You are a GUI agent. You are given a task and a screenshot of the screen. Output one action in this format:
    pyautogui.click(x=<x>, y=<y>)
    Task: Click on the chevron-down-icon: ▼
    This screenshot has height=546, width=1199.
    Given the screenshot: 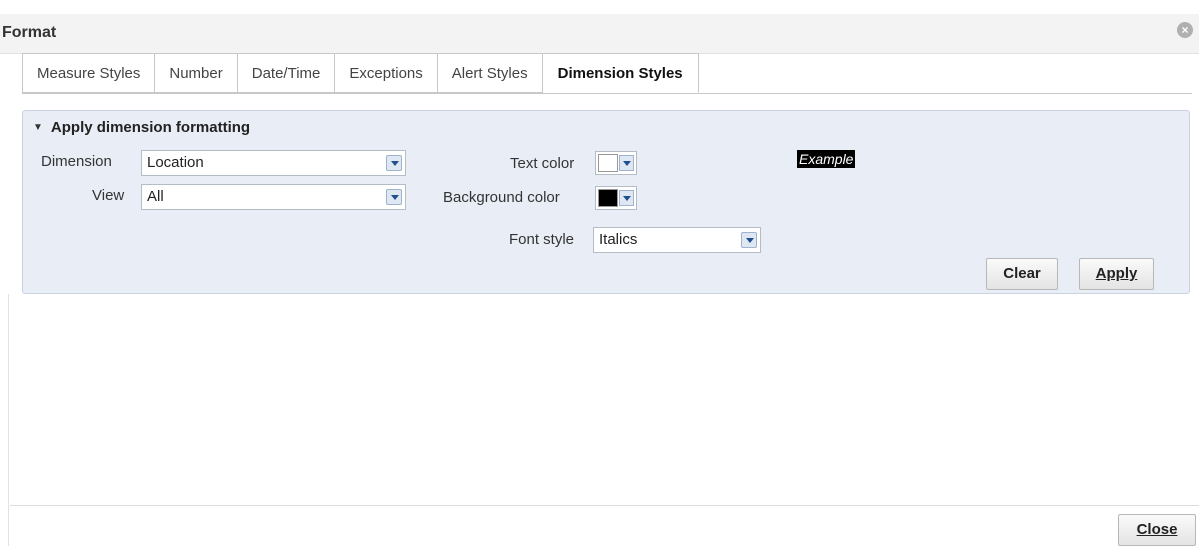 What is the action you would take?
    pyautogui.click(x=38, y=127)
    